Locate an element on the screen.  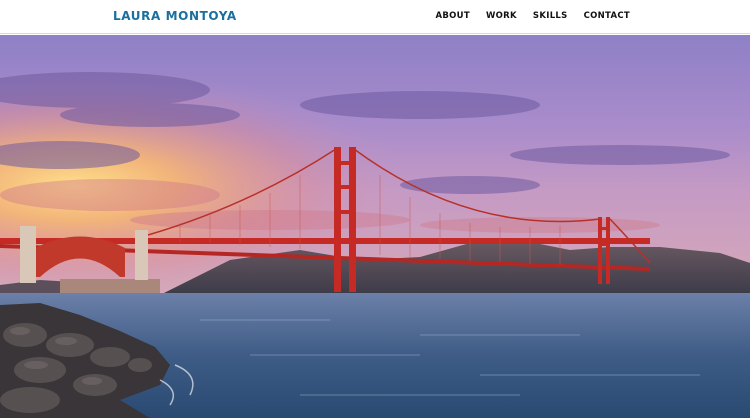
navbar: LAURA MONTOYA ABOUT WORK SKILLS CONTACT is located at coordinates (375, 17).